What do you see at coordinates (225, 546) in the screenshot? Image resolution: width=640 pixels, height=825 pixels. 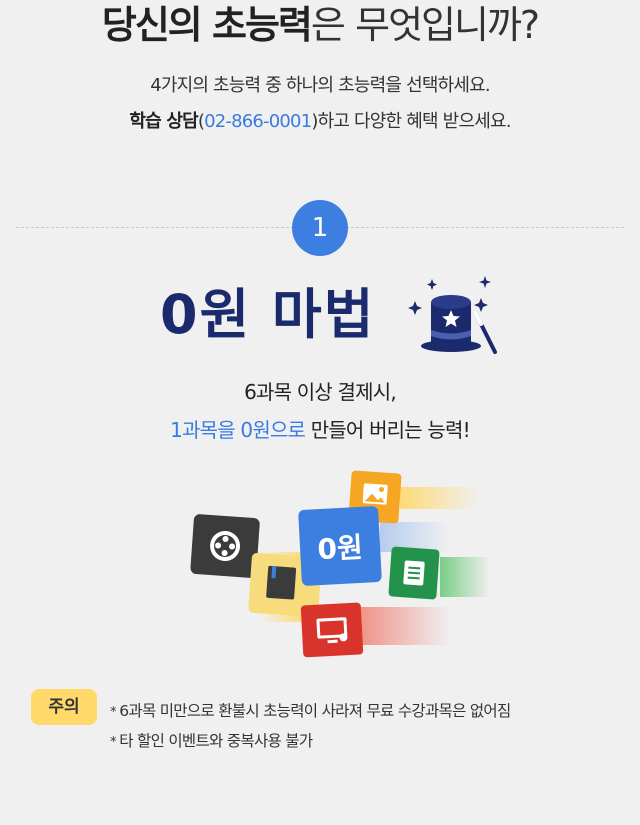 I see `film-card` at bounding box center [225, 546].